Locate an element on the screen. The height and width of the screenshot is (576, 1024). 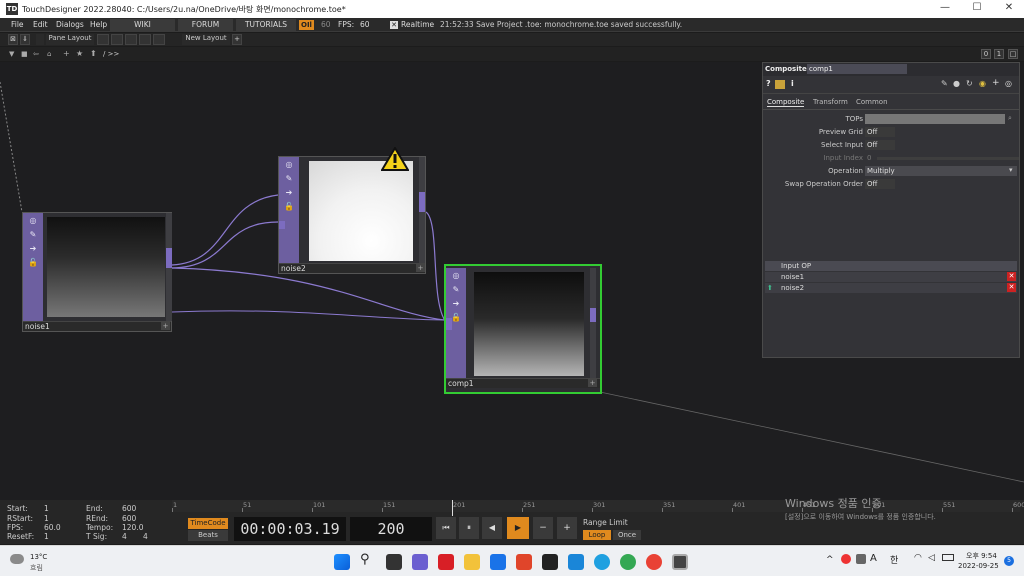
tab-common: Common is located at coordinates (872, 102).